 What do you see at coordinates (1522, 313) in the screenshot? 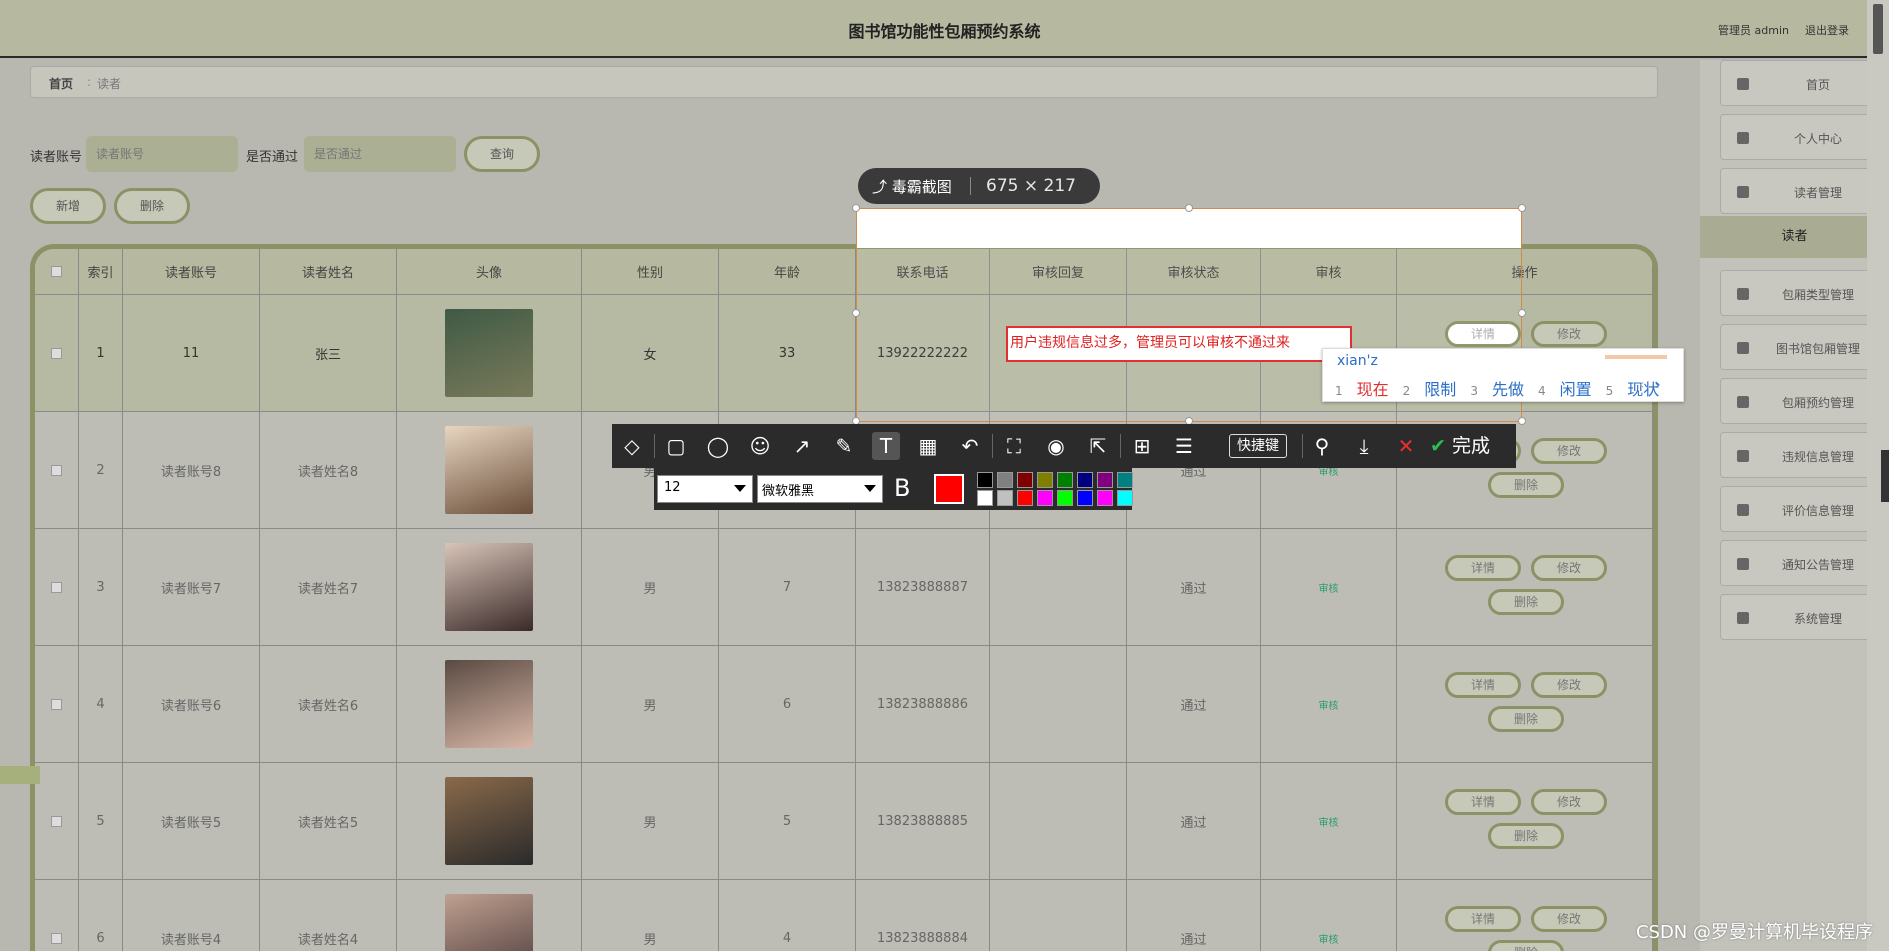
I see `resize-handle-r` at bounding box center [1522, 313].